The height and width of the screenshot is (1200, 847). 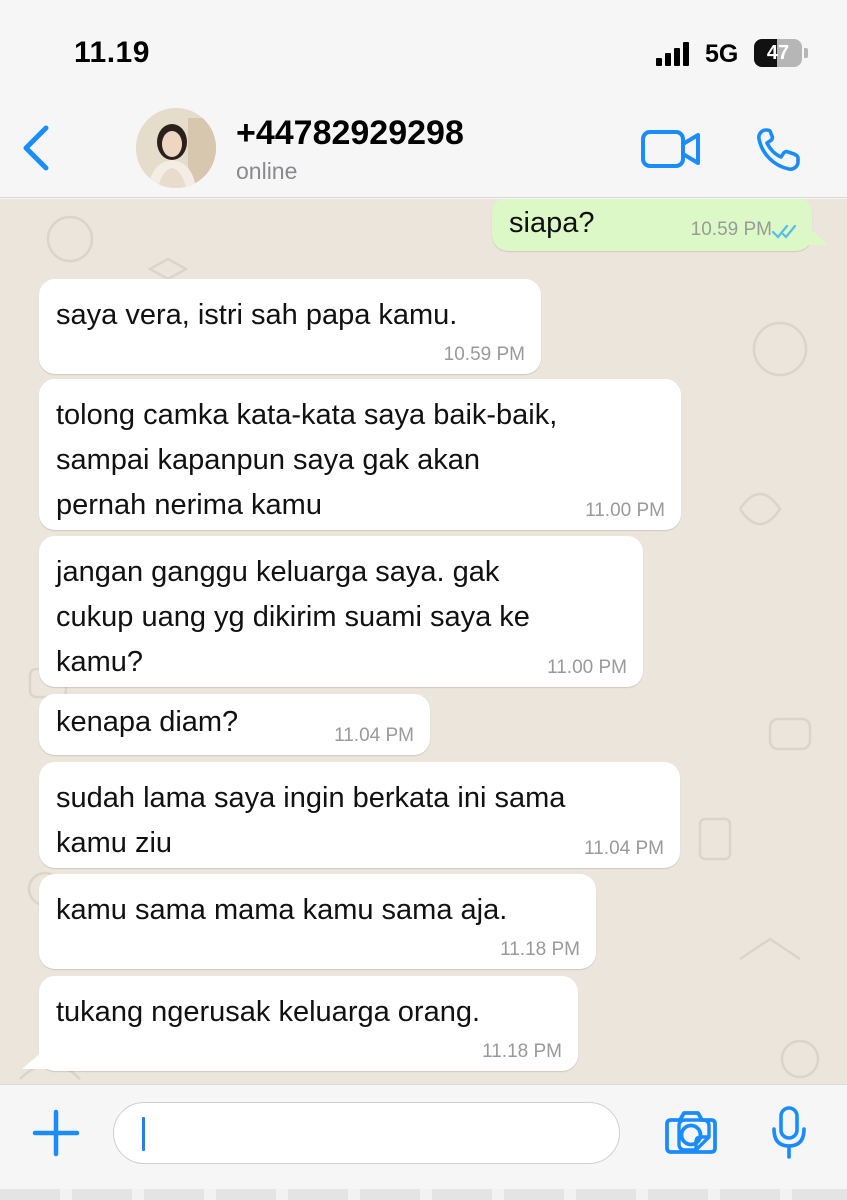 What do you see at coordinates (147, 722) in the screenshot?
I see `message-text: kenapa diam?` at bounding box center [147, 722].